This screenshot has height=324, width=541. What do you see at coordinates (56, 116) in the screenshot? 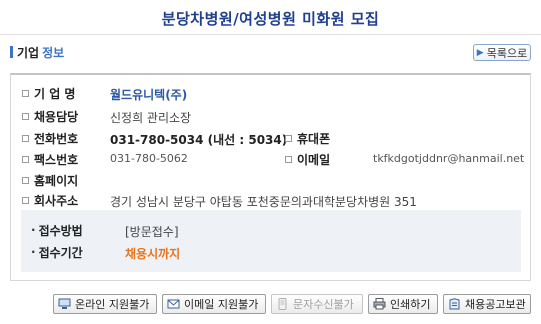
I see `recruiter-label: 채용담당` at bounding box center [56, 116].